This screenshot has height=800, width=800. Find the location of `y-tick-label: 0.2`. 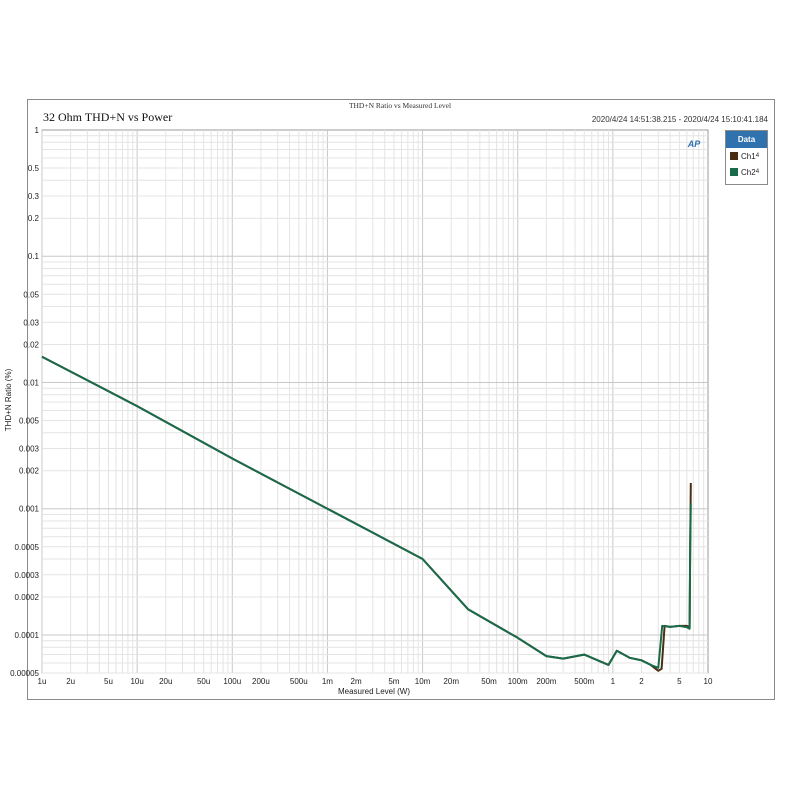

y-tick-label: 0.2 is located at coordinates (34, 218).